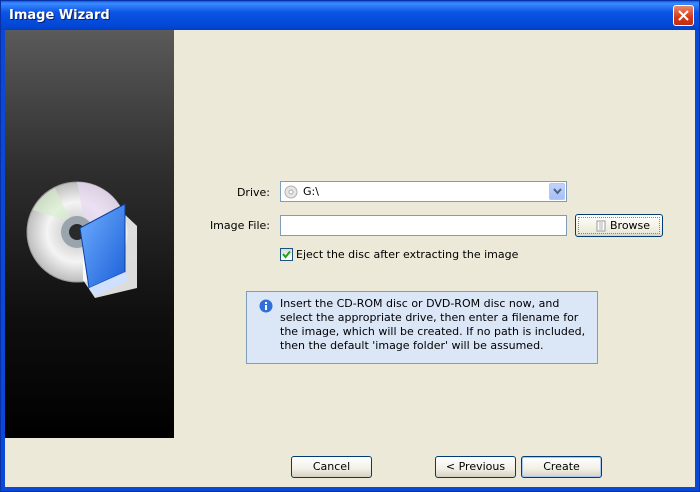 The width and height of the screenshot is (700, 492). I want to click on close-button, so click(683, 15).